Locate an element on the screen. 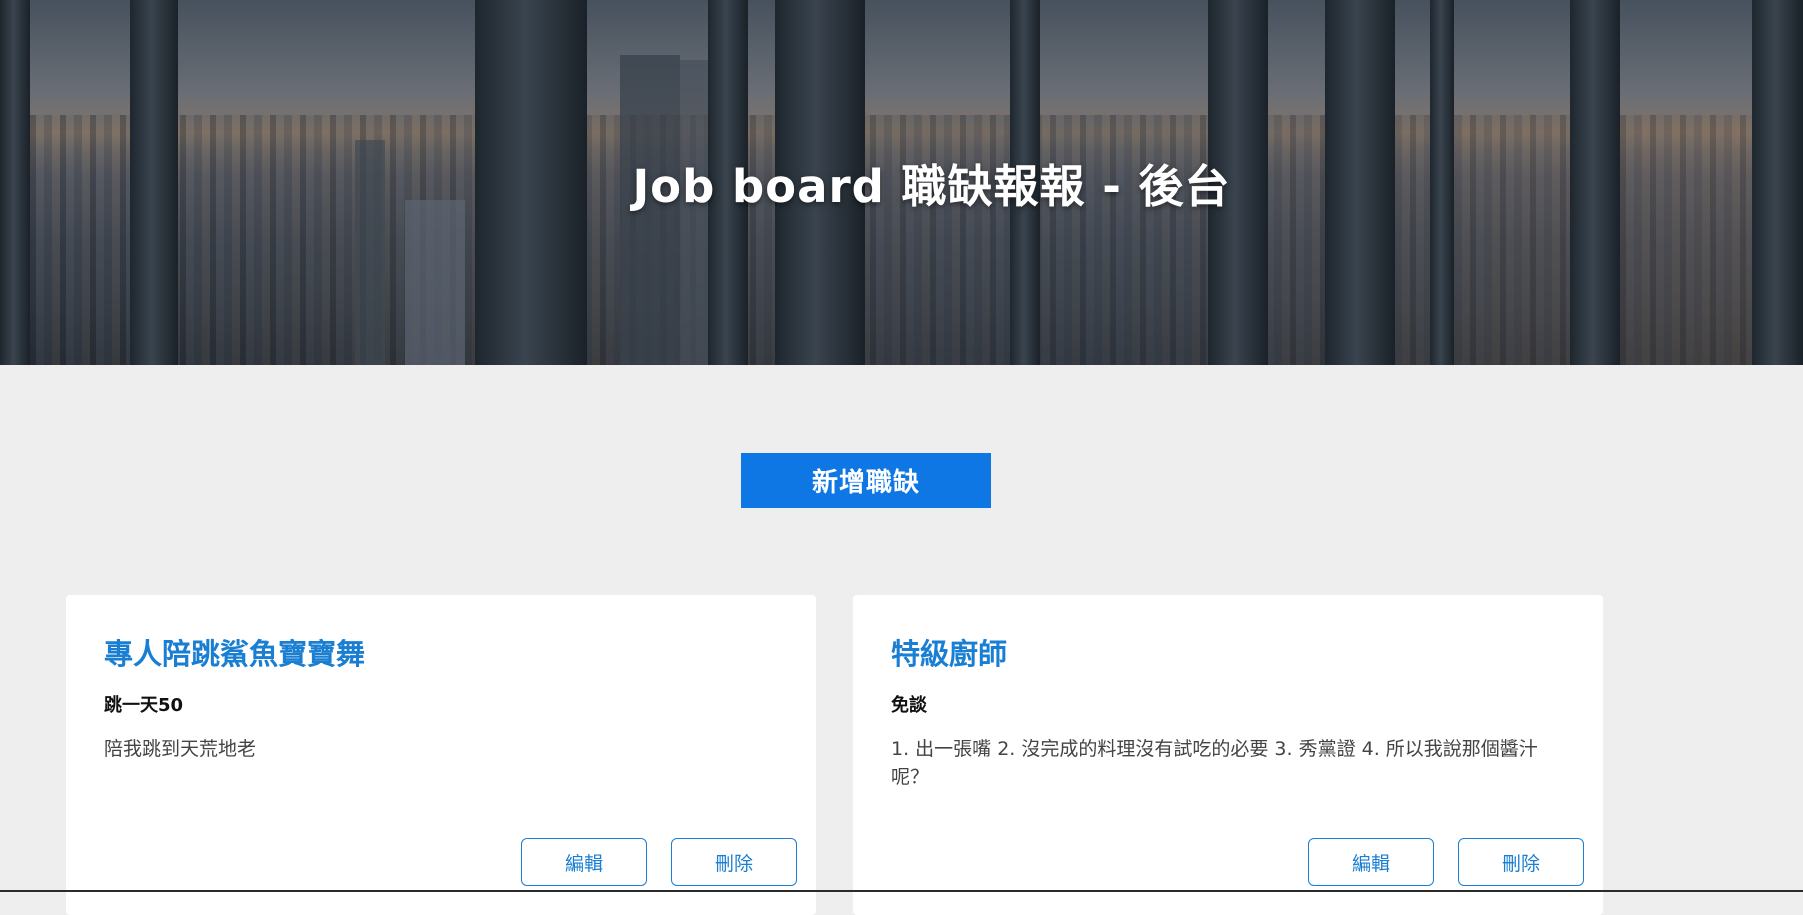  add-job-container: 新增職缺 is located at coordinates (866, 480).